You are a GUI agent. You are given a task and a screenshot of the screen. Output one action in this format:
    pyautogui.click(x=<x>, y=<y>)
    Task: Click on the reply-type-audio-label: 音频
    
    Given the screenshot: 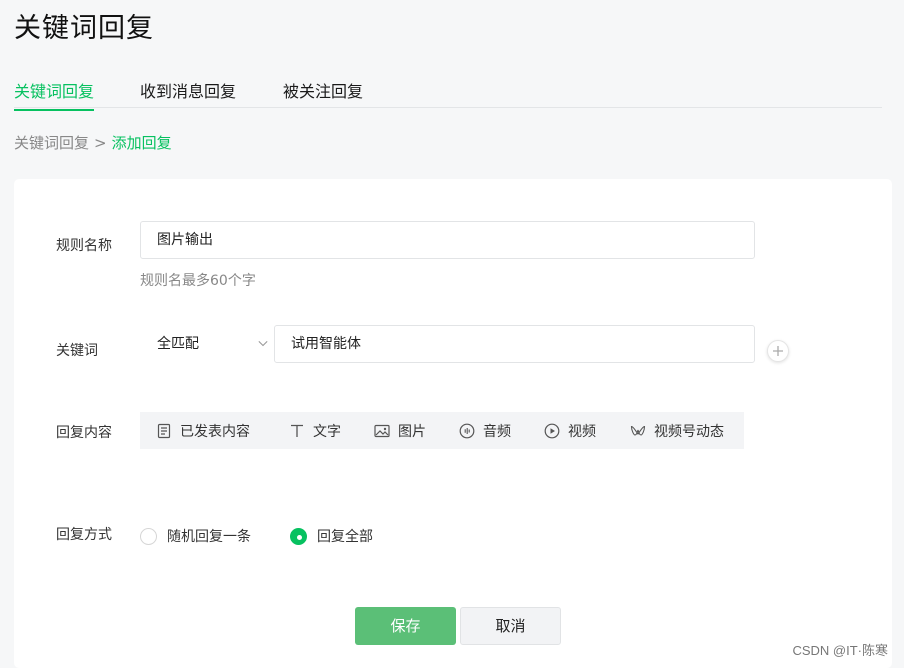 What is the action you would take?
    pyautogui.click(x=497, y=431)
    